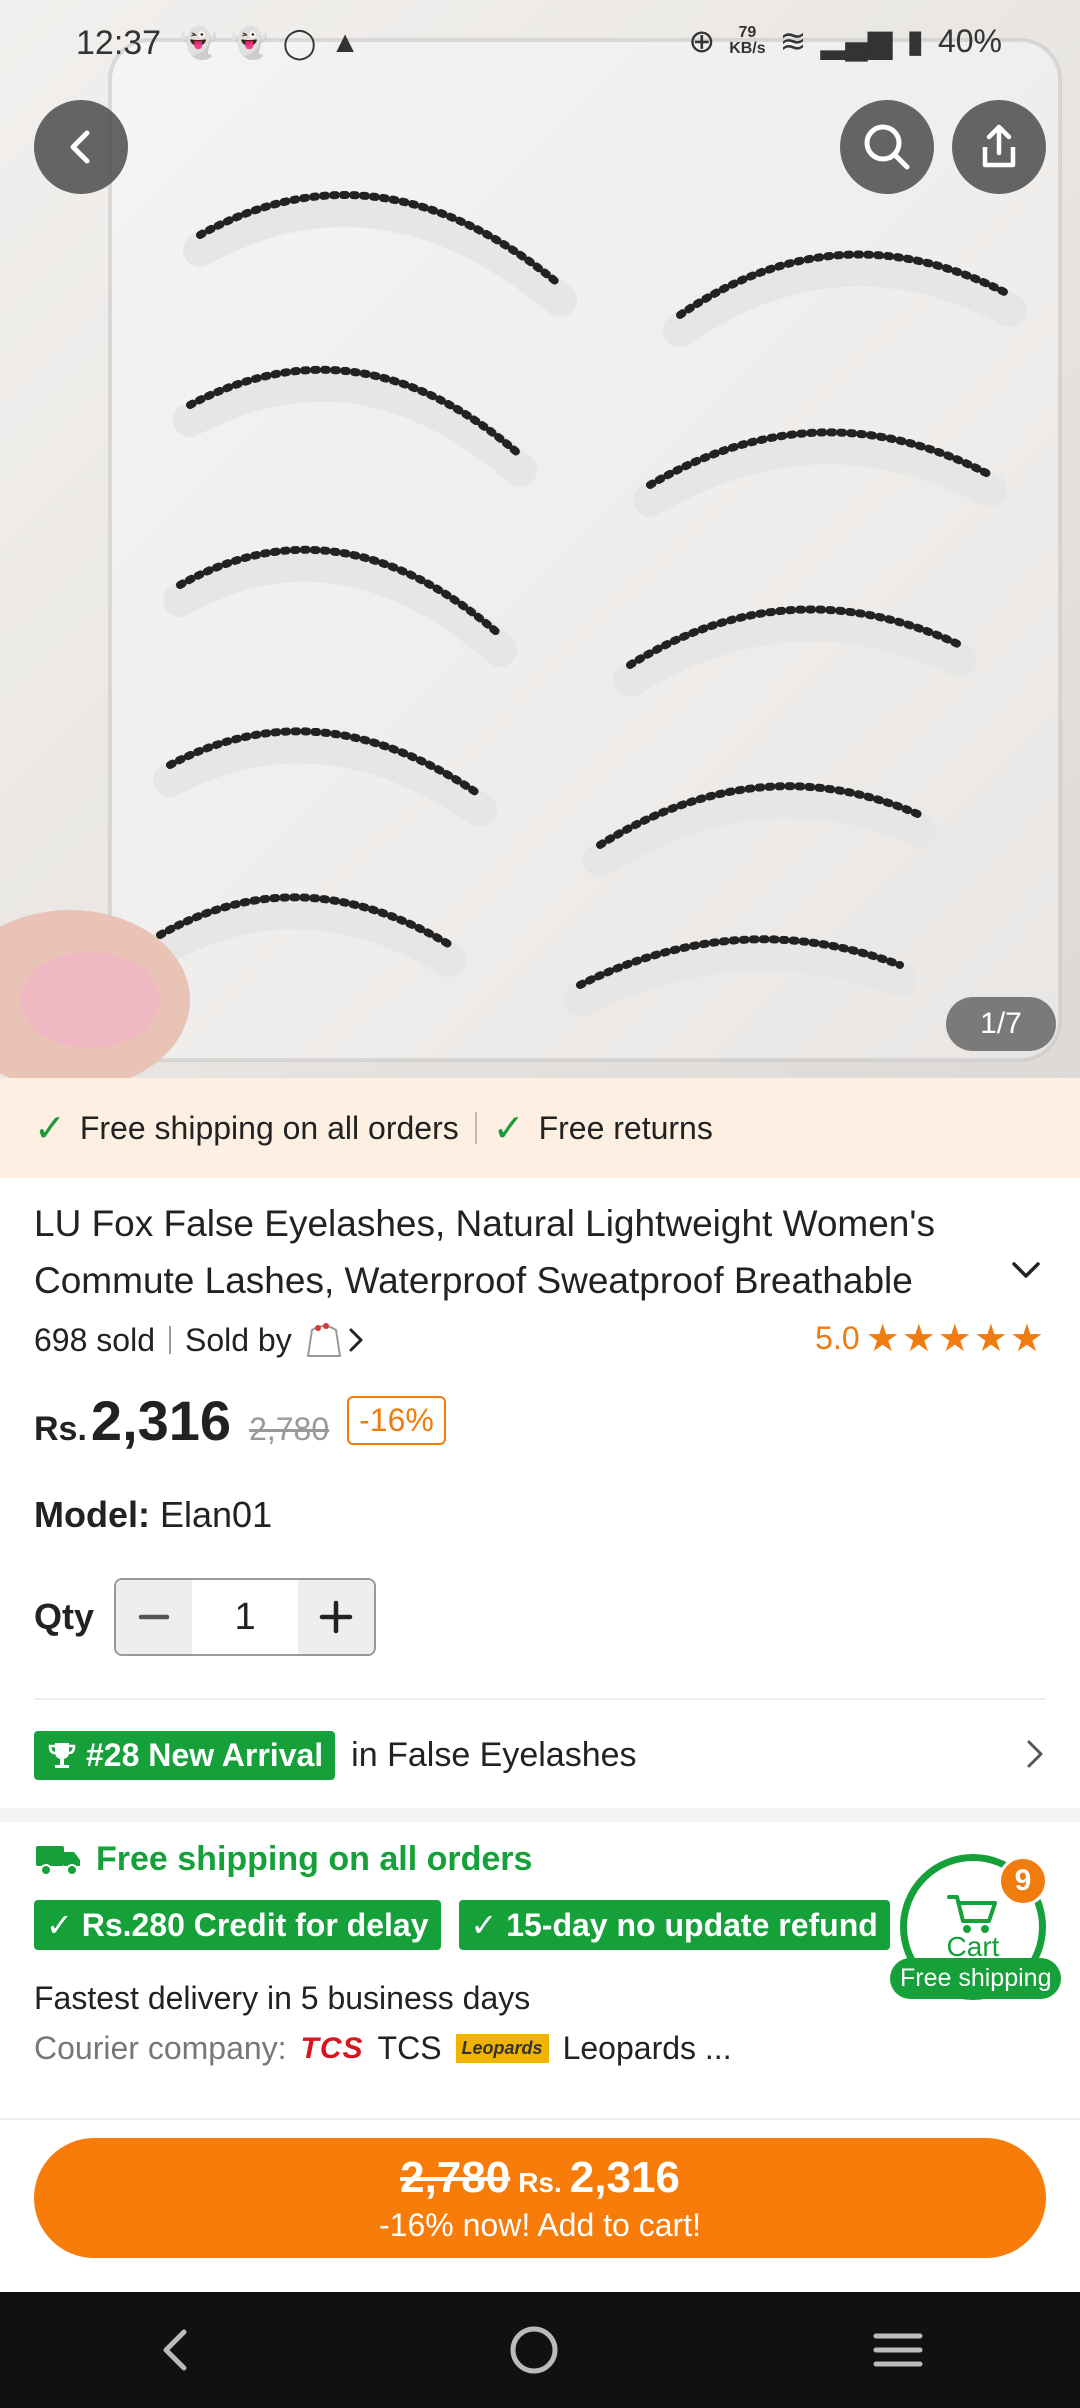 Image resolution: width=1080 pixels, height=2408 pixels. What do you see at coordinates (216, 1514) in the screenshot?
I see `model-value: Elan01` at bounding box center [216, 1514].